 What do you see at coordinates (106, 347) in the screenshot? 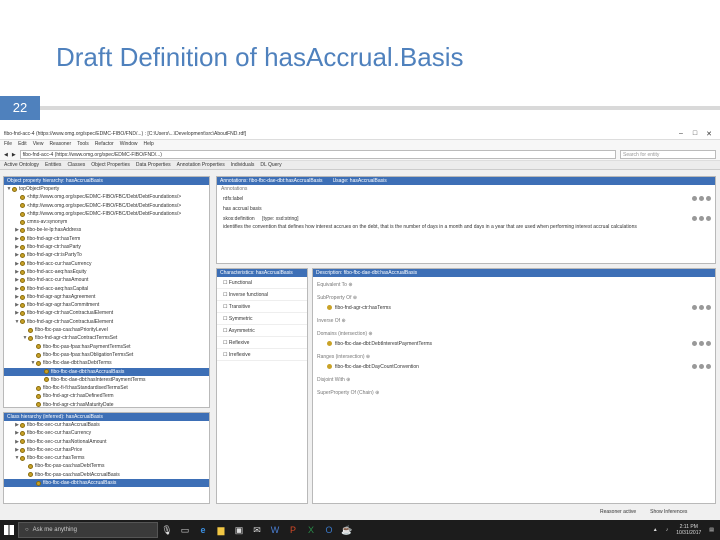
I see `tree-item: fibo-fbc-pas-fpas:hasPaymentTermsSet` at bounding box center [106, 347].